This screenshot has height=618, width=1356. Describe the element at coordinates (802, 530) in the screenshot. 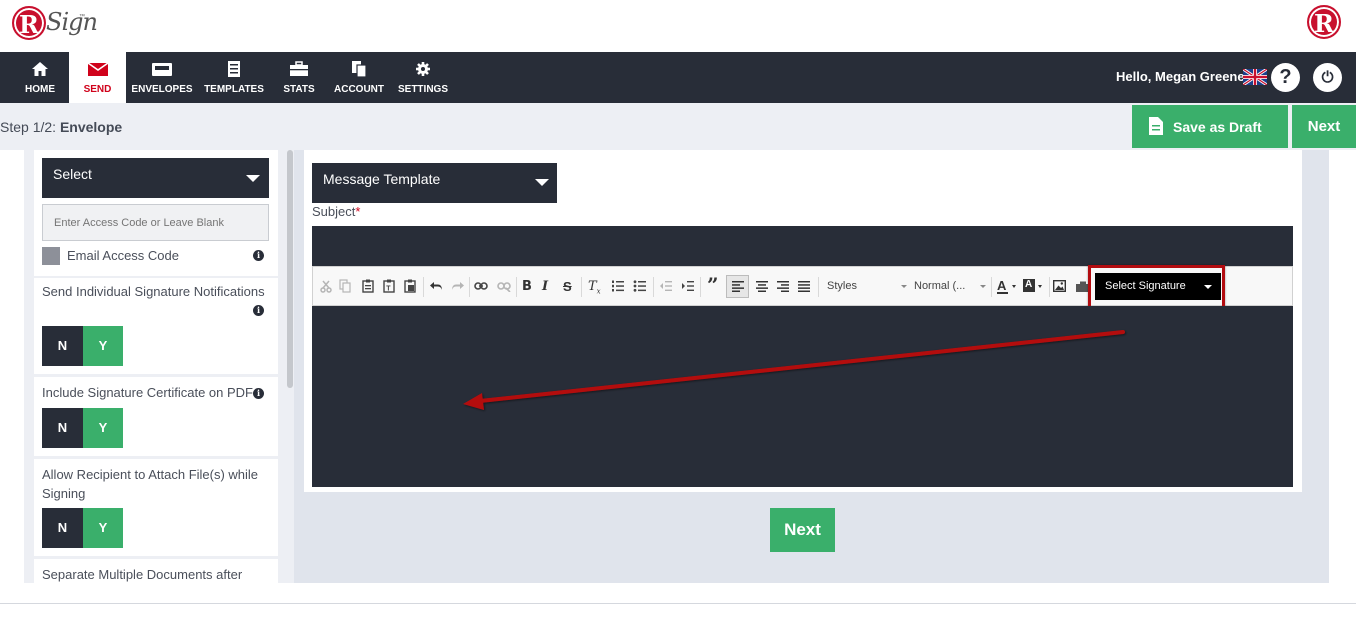

I see `next-button: Next` at that location.